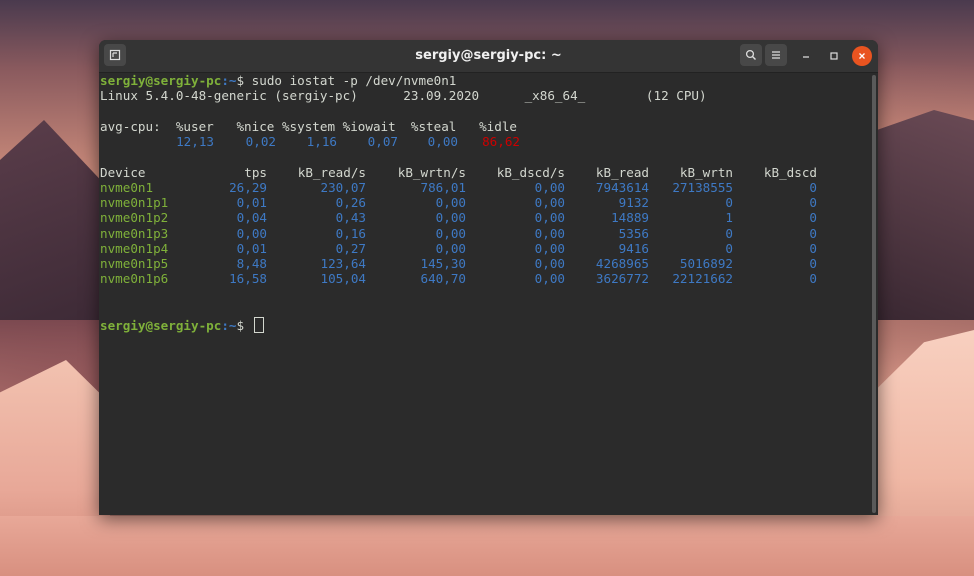 Image resolution: width=974 pixels, height=576 pixels. Describe the element at coordinates (331, 172) in the screenshot. I see `col-kb-read-s: kB_read/s` at that location.